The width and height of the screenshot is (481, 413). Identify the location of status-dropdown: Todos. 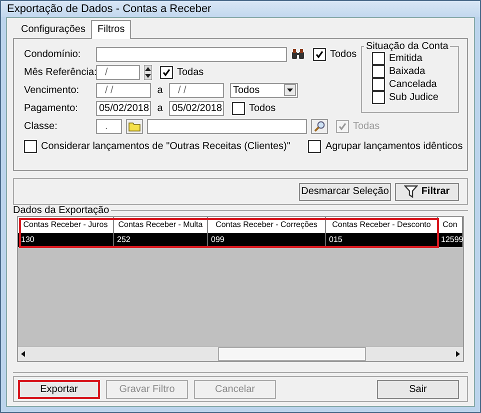
(264, 90).